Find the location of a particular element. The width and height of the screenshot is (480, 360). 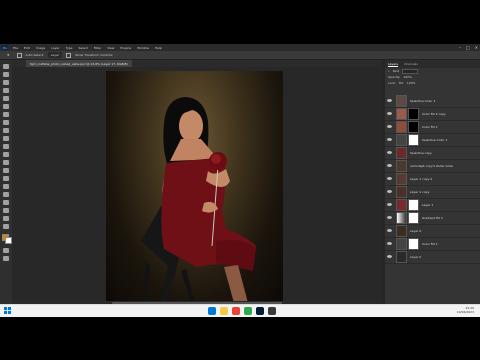

move-tool-icon is located at coordinates (6, 66).